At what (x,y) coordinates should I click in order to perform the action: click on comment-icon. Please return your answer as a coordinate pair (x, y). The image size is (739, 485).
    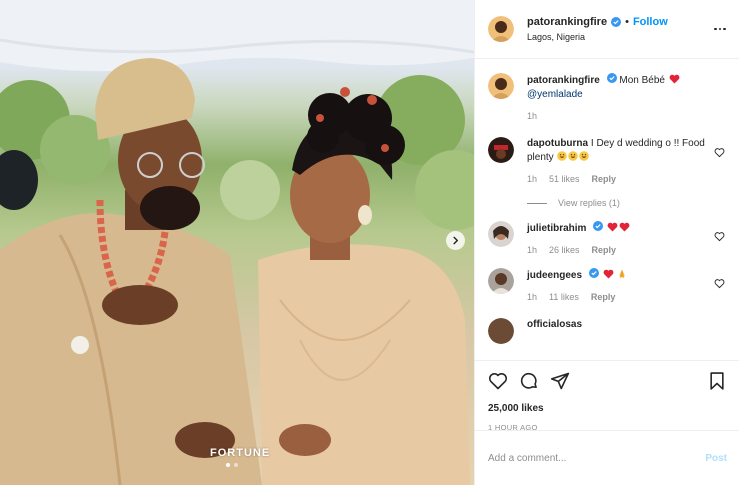
    Looking at the image, I should click on (528, 380).